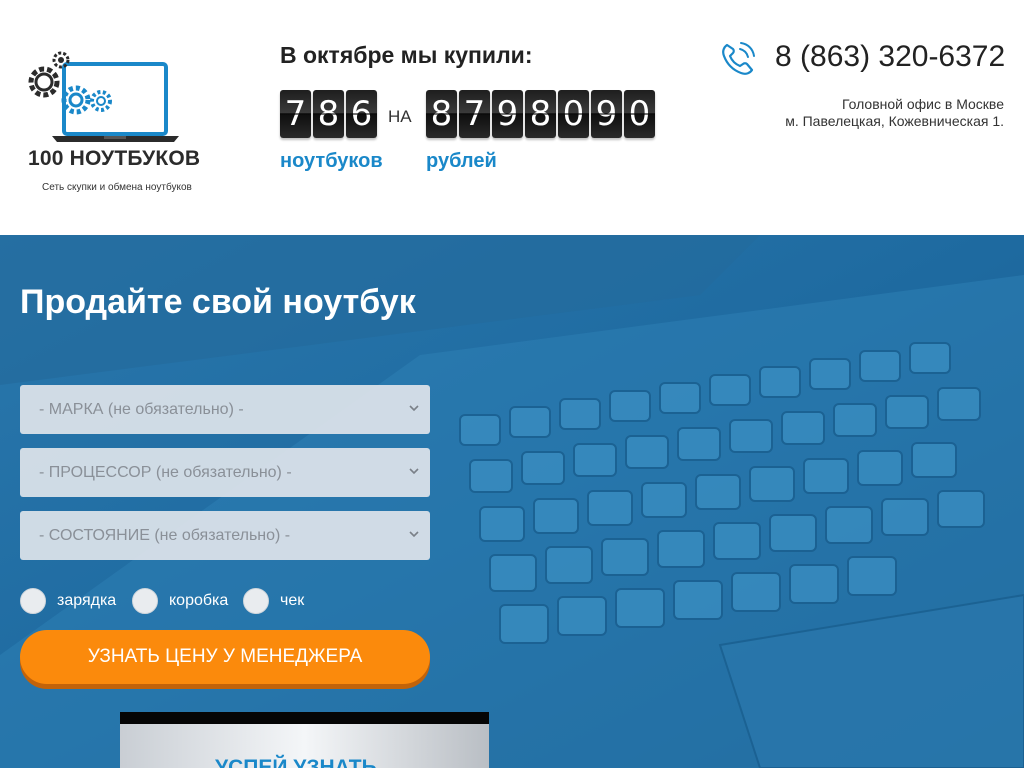 The width and height of the screenshot is (1024, 768). Describe the element at coordinates (117, 187) in the screenshot. I see `brand-tagline: Сеть скупки и обмена ноутбуков` at that location.